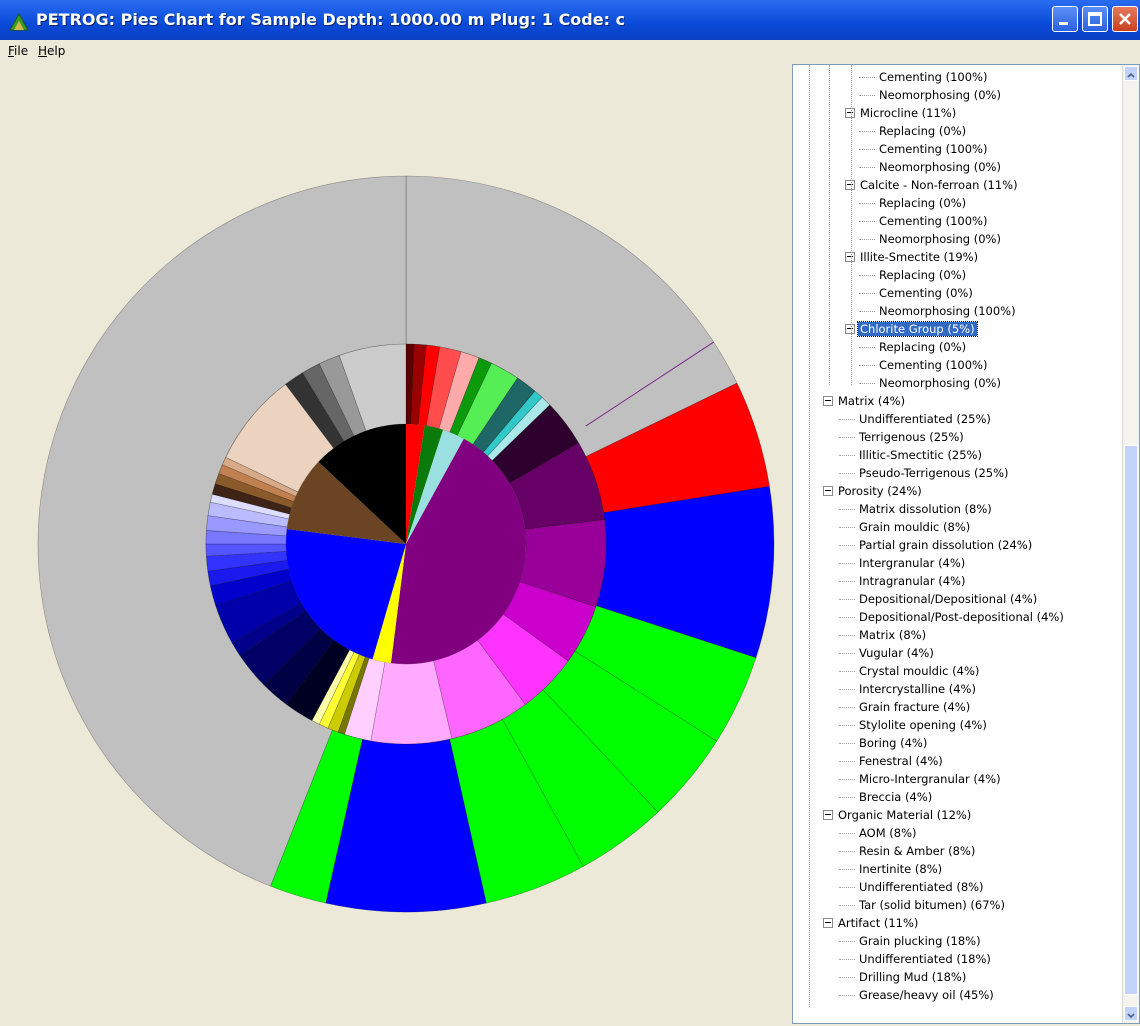  What do you see at coordinates (920, 941) in the screenshot?
I see `tree-item: Grain plucking (18%)` at bounding box center [920, 941].